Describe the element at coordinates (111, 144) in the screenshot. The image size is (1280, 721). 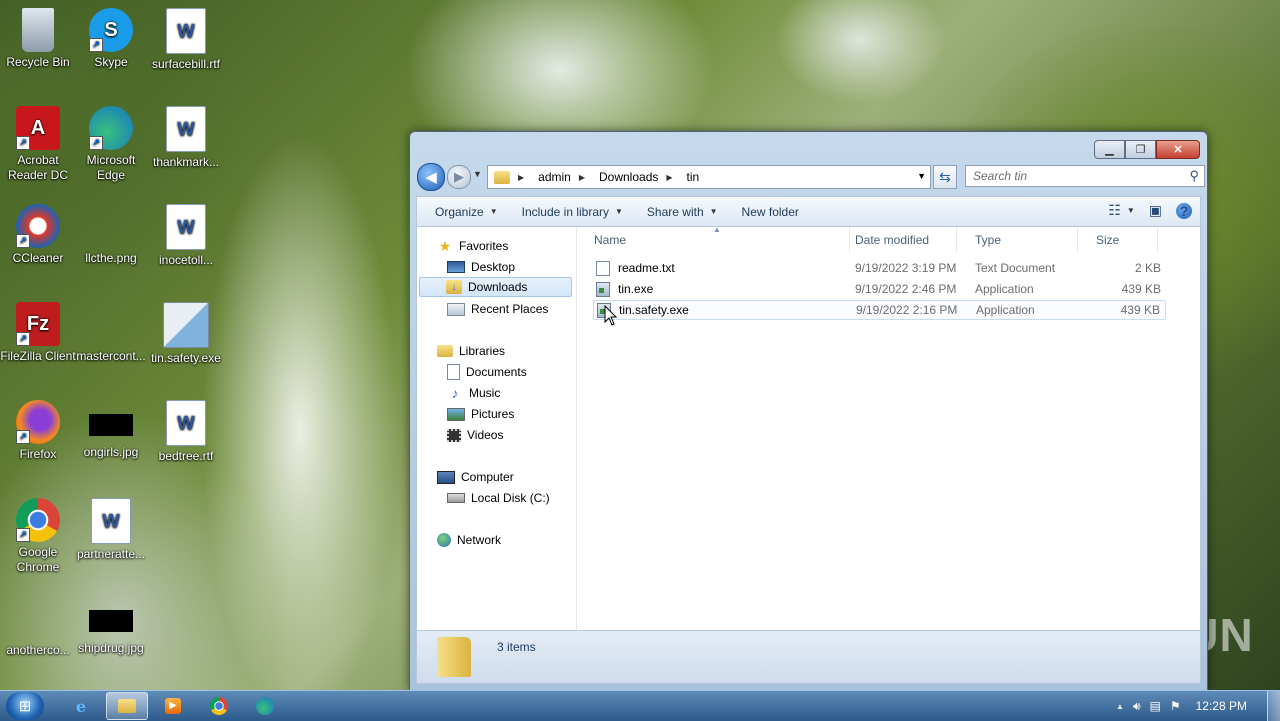
I see `desktop-icon-edge: ↗ Microsoft Edge` at that location.